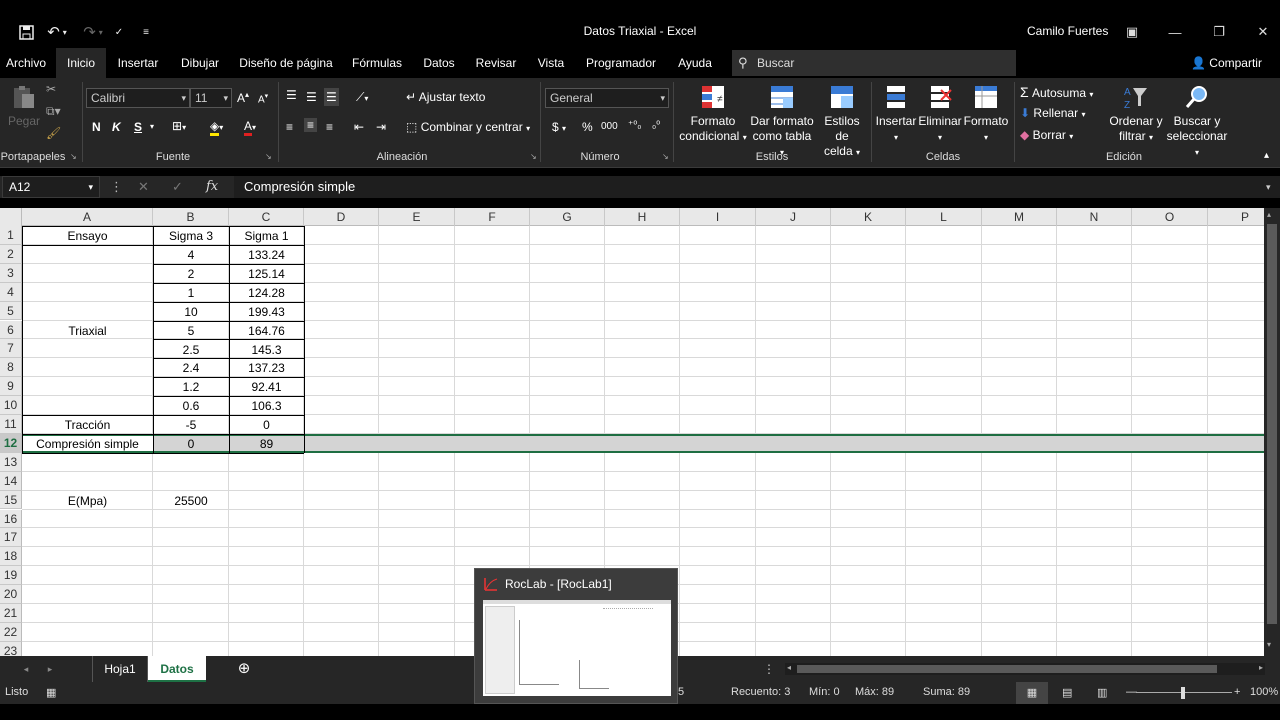 The width and height of the screenshot is (1280, 720). I want to click on column-header-m: M, so click(1019, 217).